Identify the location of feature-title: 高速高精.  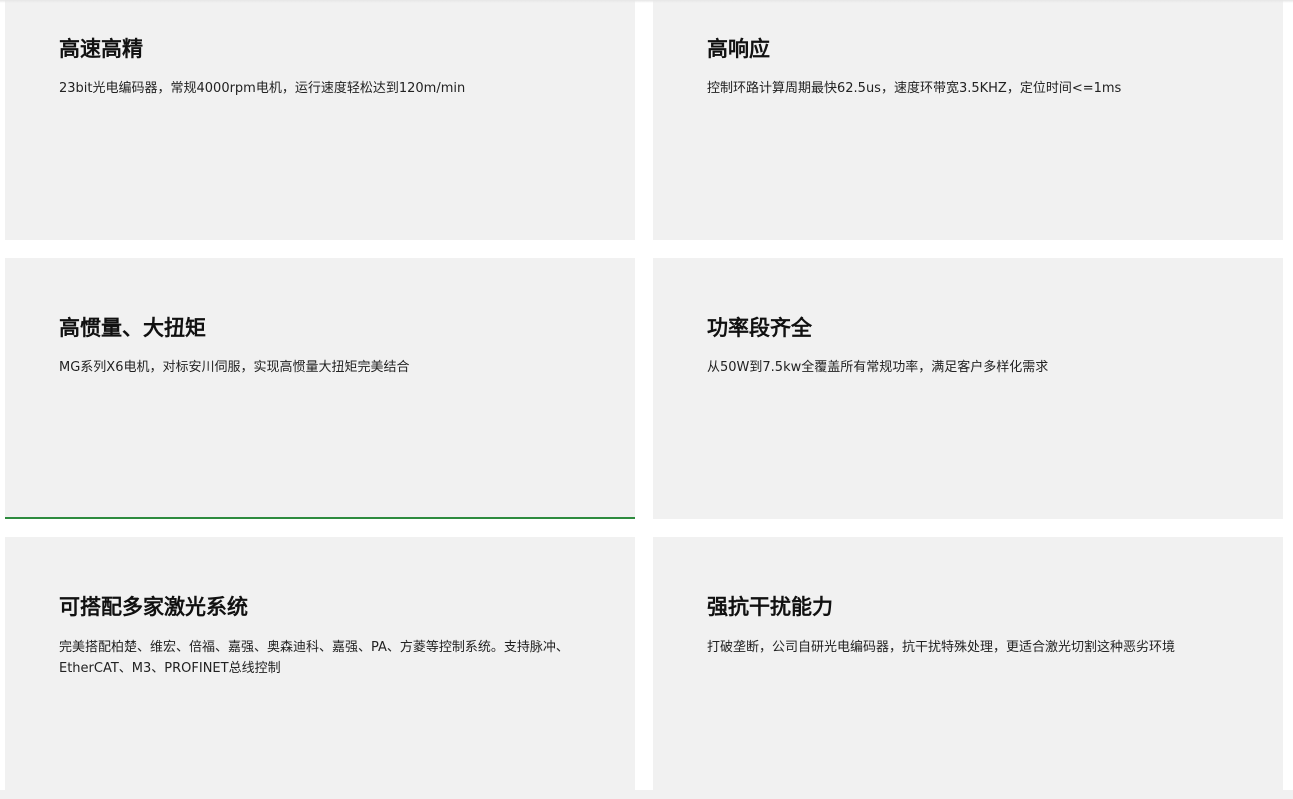
(101, 49).